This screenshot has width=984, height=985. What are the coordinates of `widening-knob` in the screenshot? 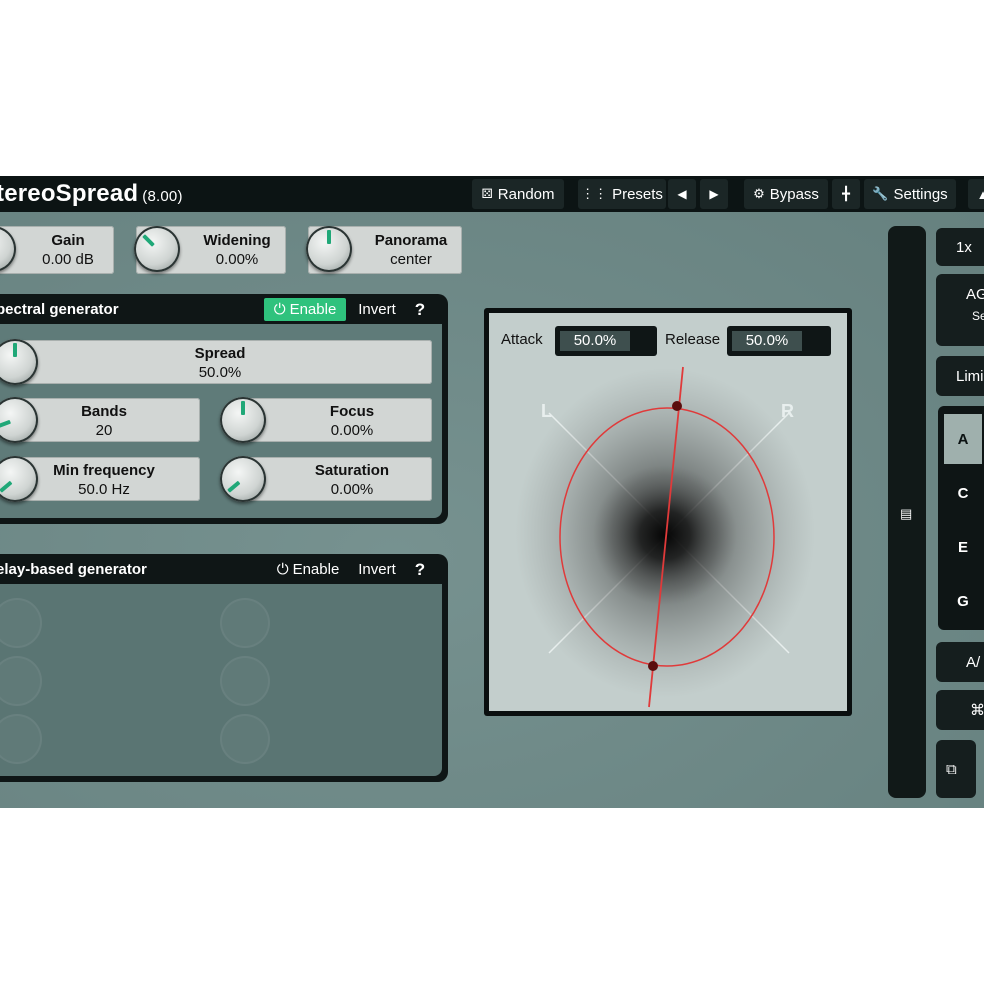 It's located at (157, 249).